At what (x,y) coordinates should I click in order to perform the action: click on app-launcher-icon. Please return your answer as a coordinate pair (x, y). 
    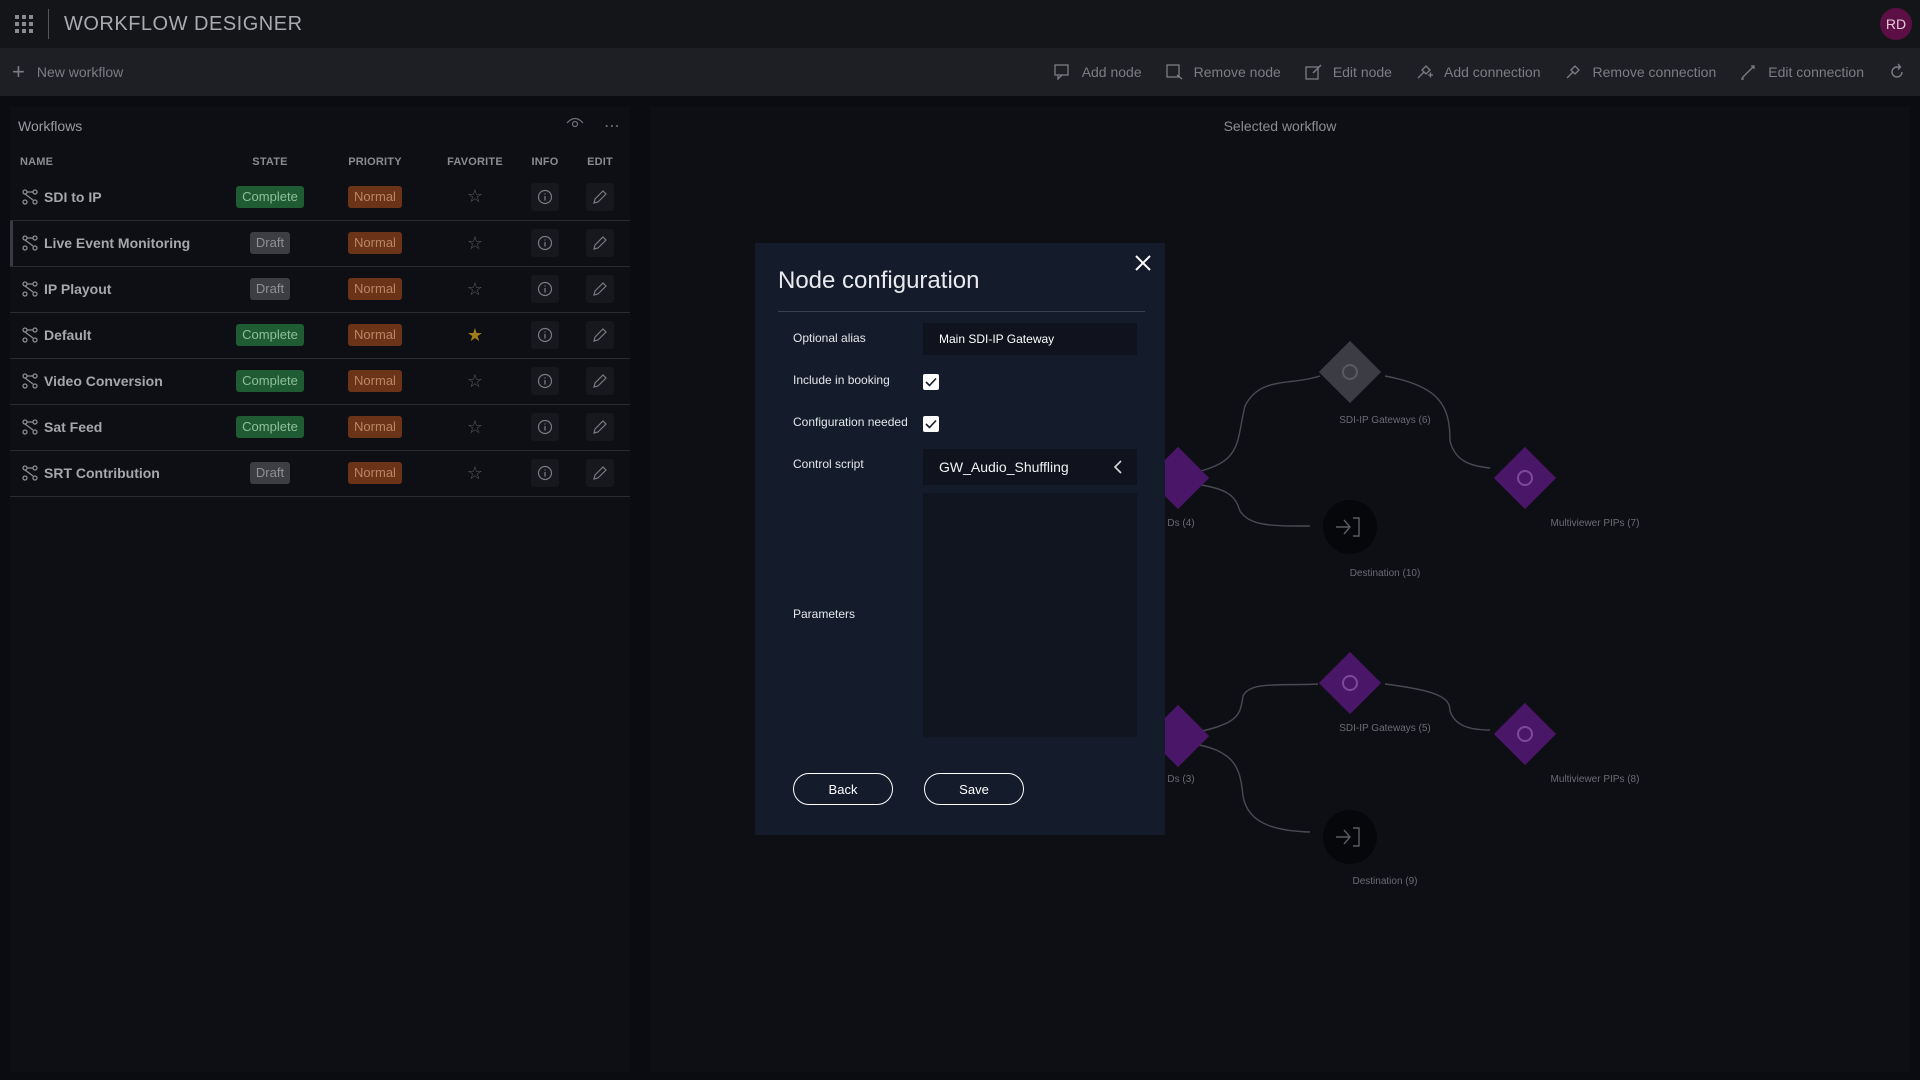
    Looking at the image, I should click on (24, 24).